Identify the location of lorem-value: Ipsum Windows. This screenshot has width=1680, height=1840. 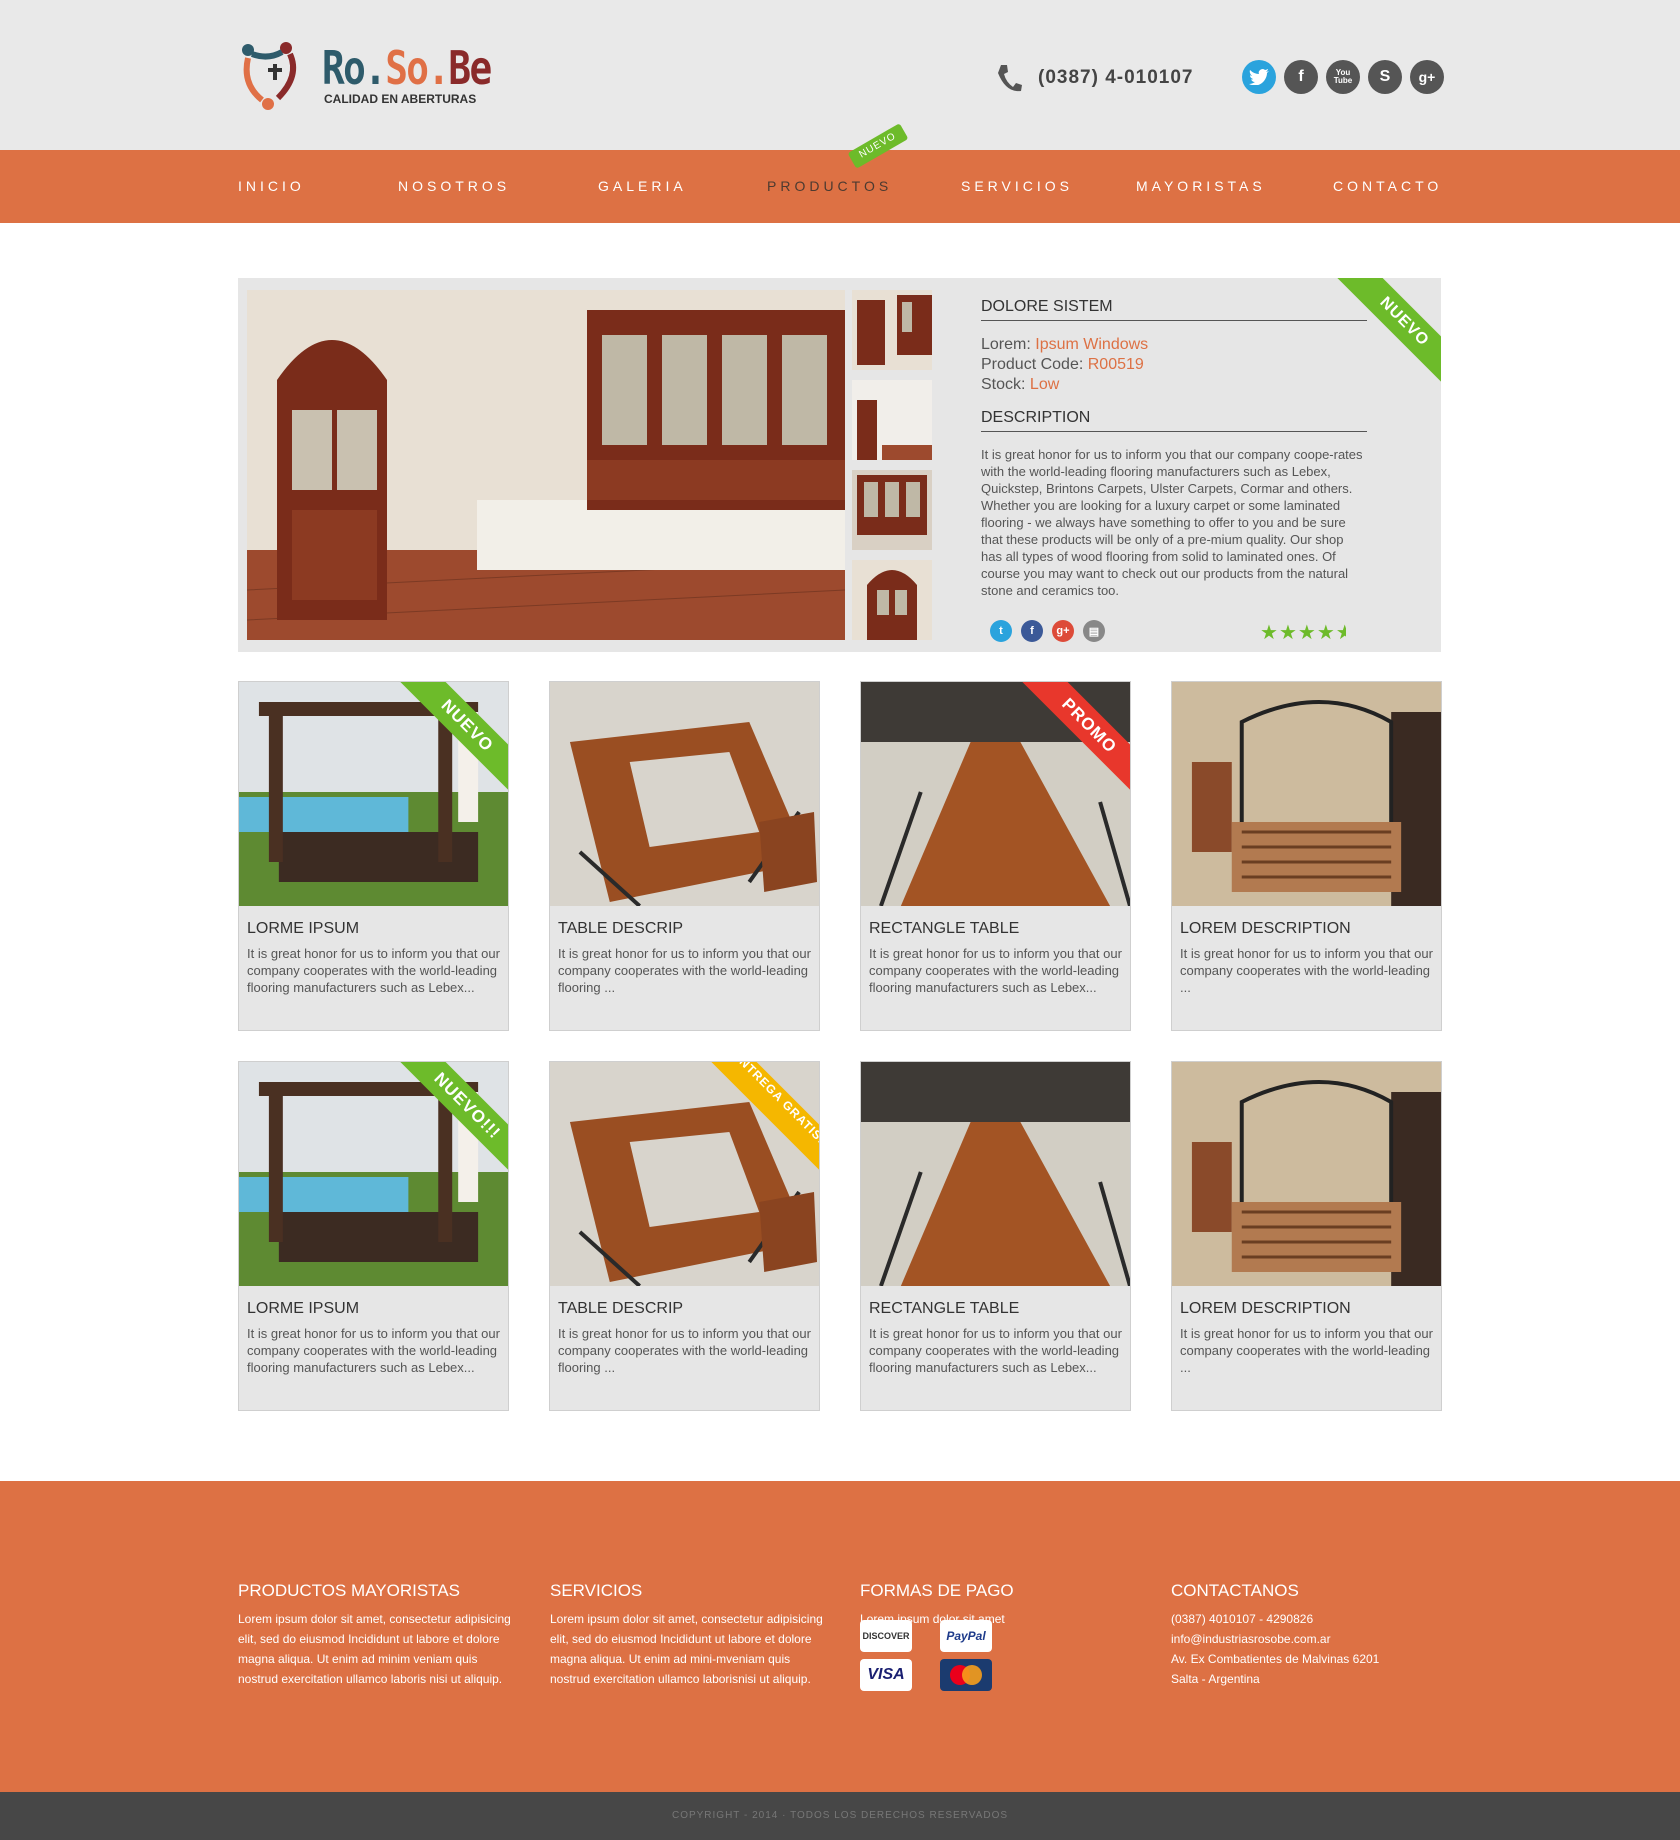
(1091, 344).